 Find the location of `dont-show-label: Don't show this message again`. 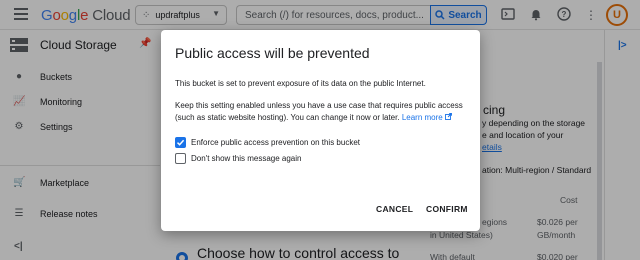

dont-show-label: Don't show this message again is located at coordinates (246, 158).